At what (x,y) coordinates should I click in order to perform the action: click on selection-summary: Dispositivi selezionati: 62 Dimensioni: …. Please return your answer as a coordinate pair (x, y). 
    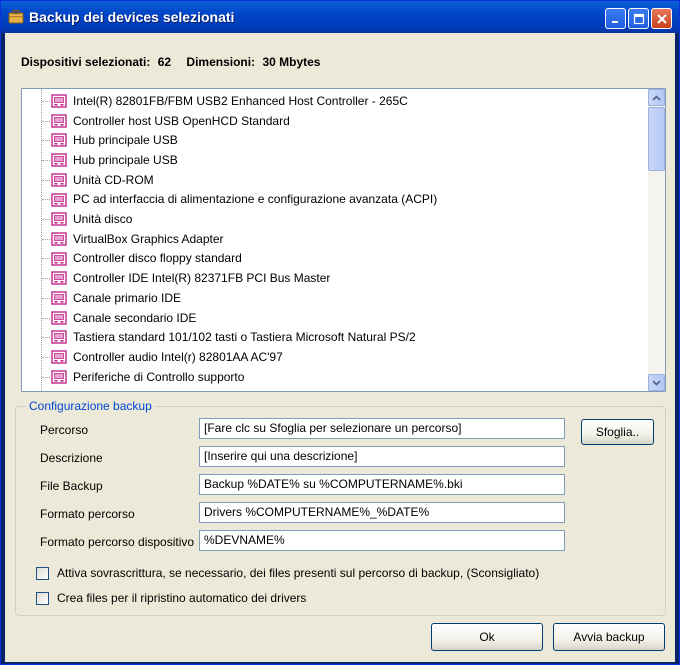
    Looking at the image, I should click on (172, 62).